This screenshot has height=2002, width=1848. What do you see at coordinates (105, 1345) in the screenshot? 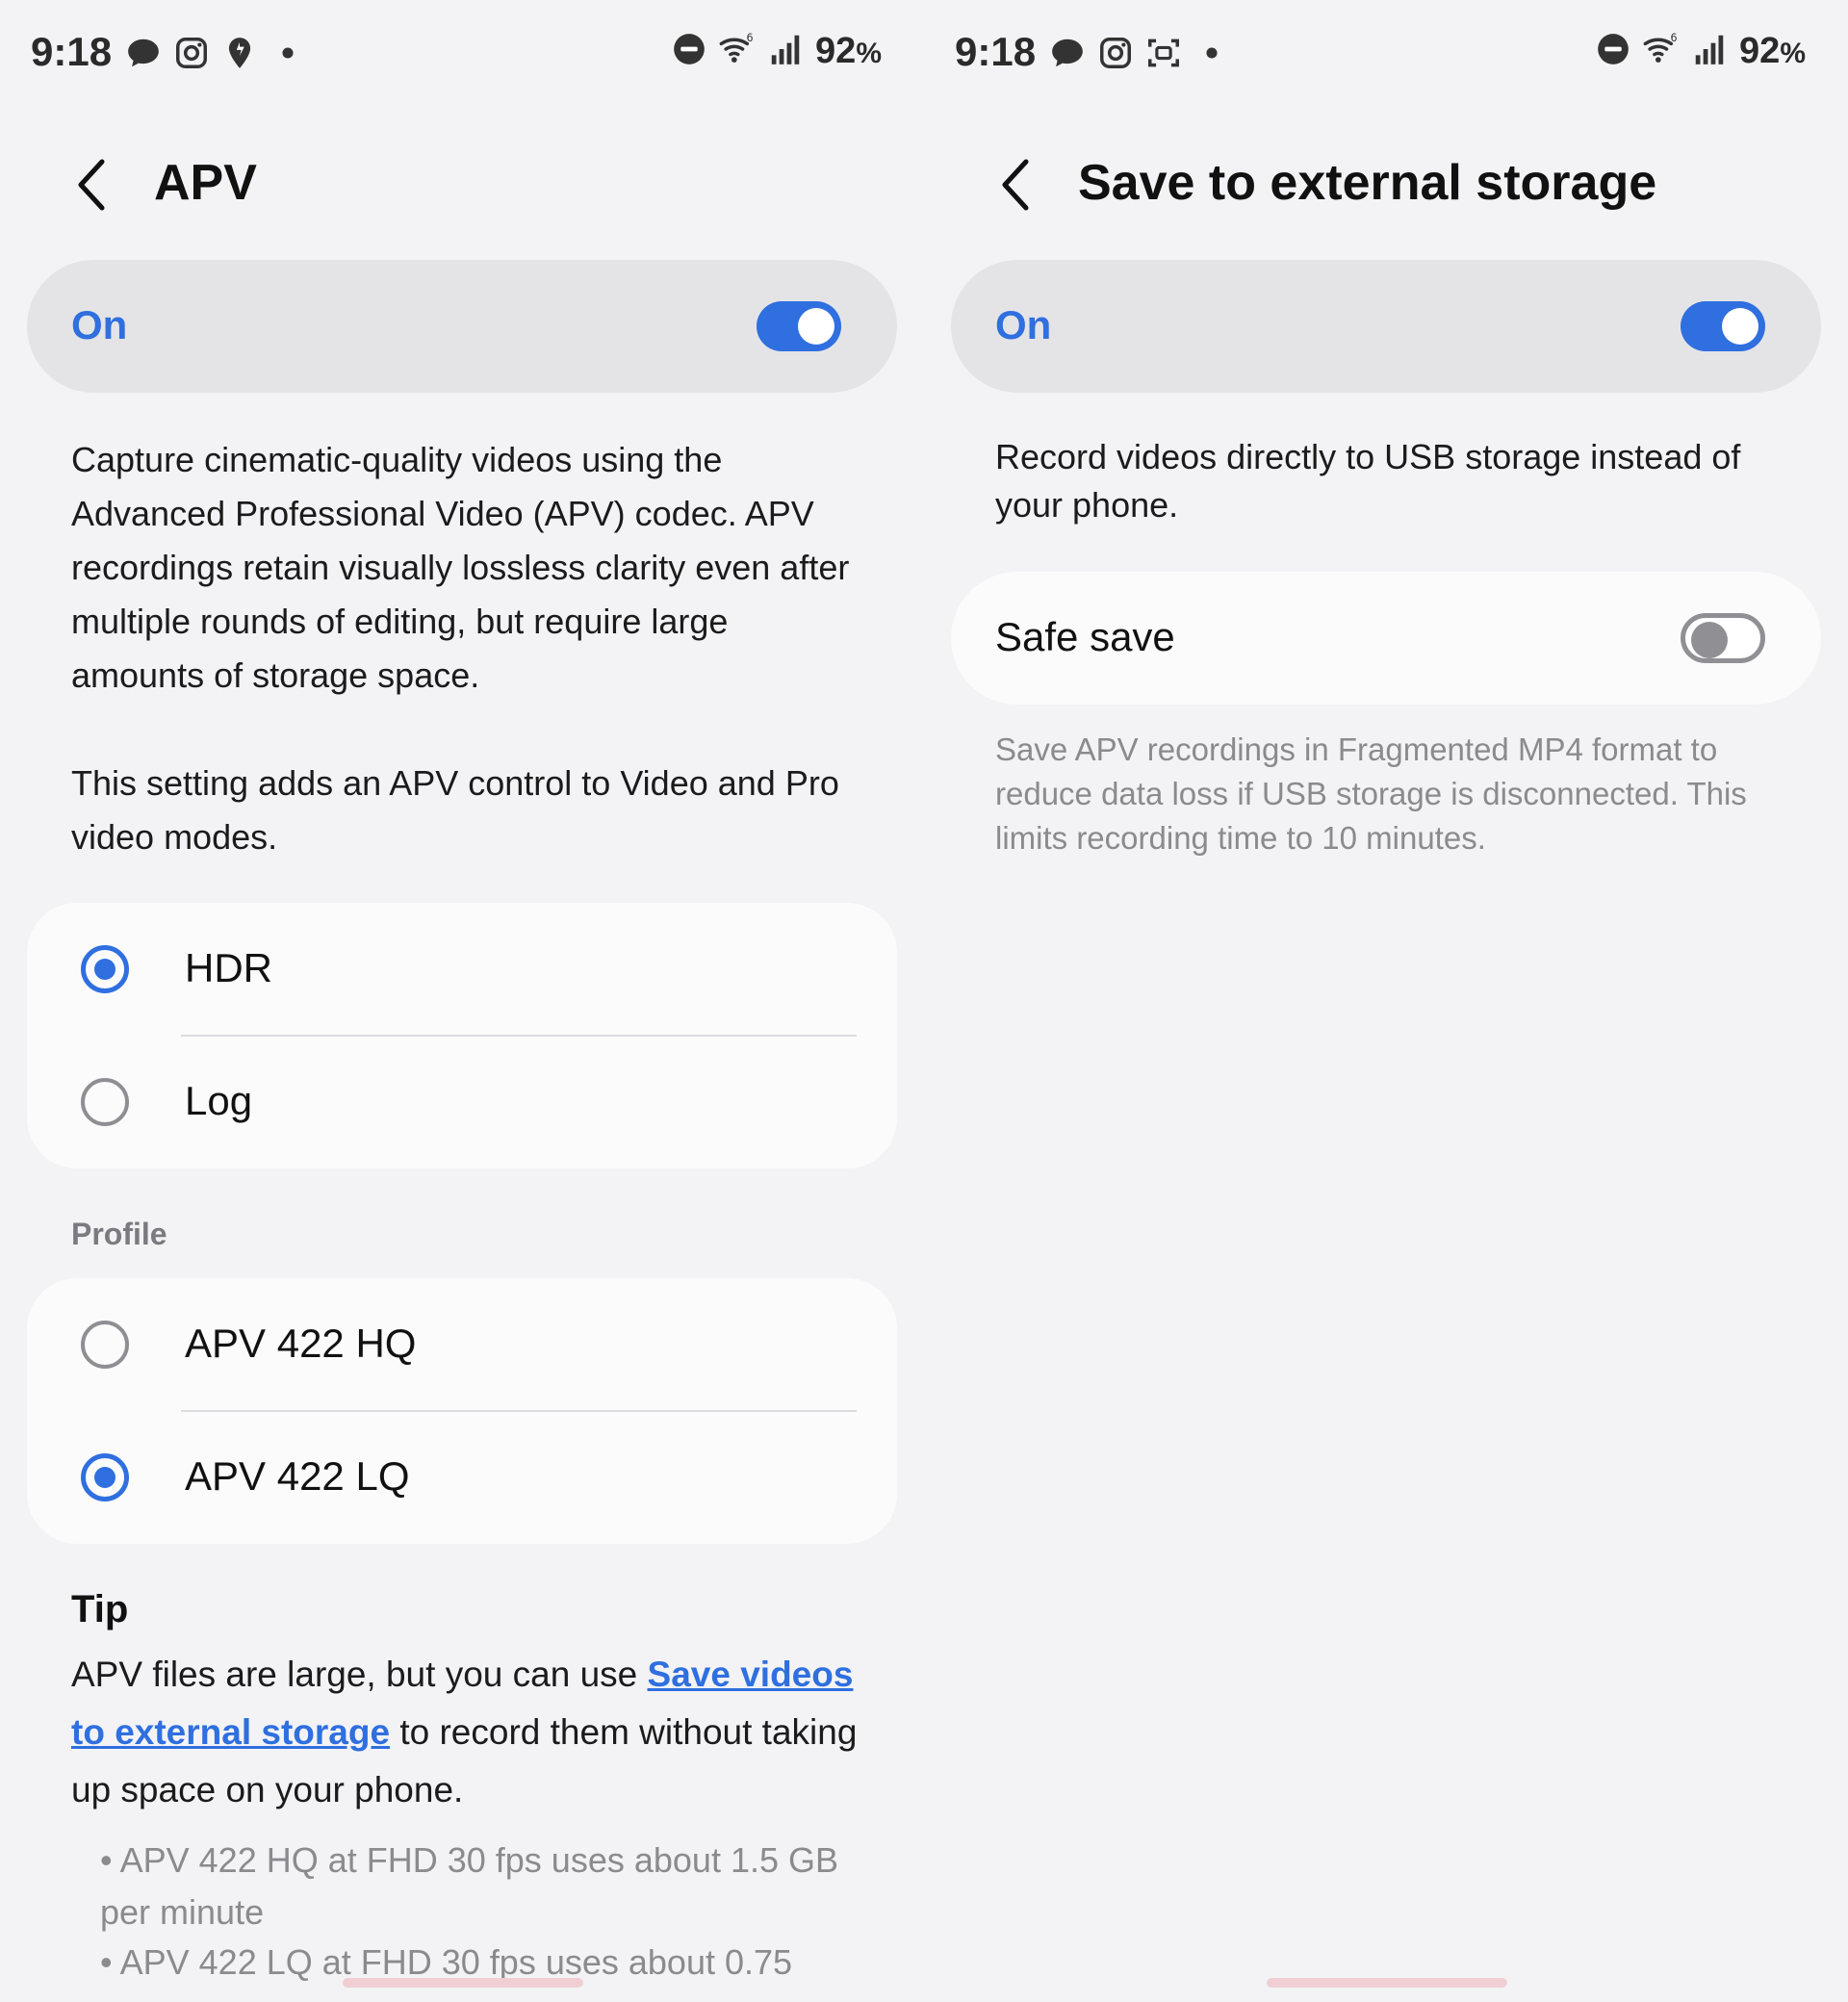
I see `radio-apv-422-hq` at bounding box center [105, 1345].